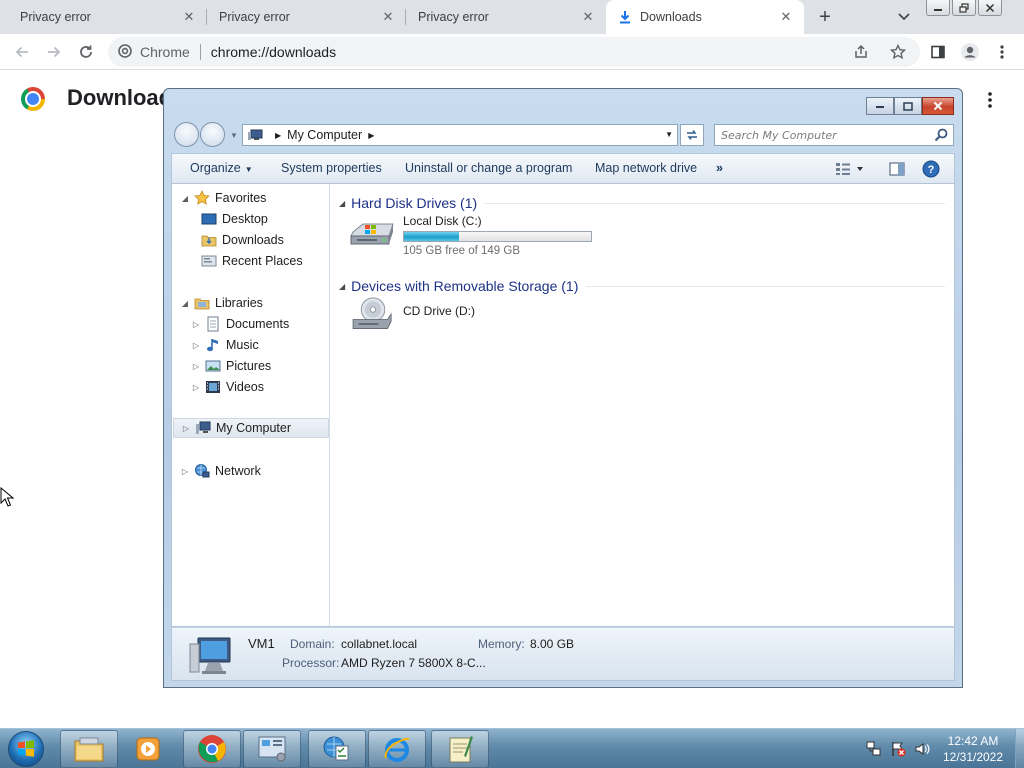 This screenshot has height=768, width=1024. I want to click on nav-pictures: ▷ Pictures, so click(231, 366).